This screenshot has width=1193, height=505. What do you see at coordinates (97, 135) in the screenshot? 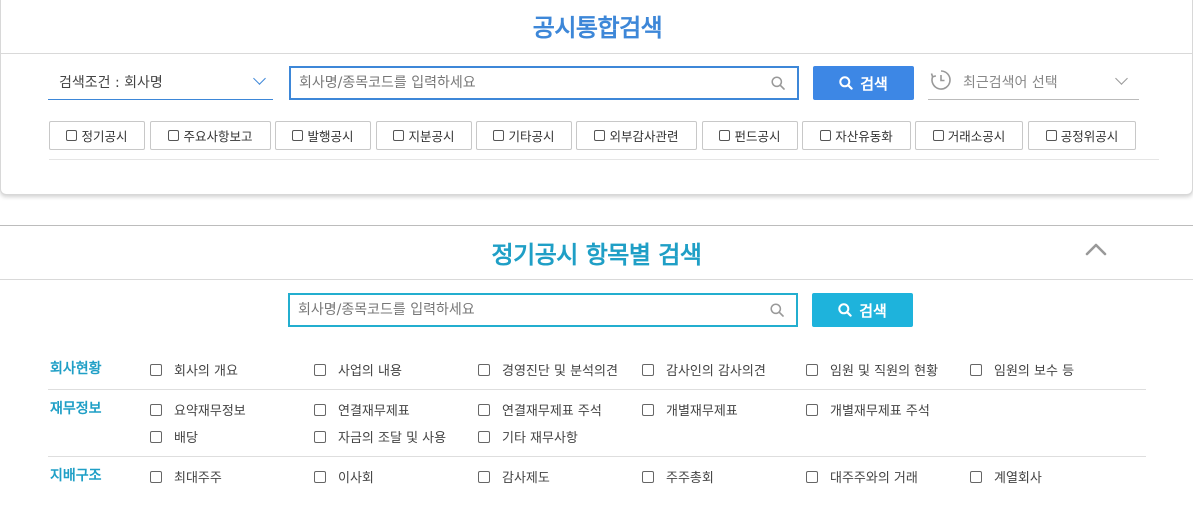
I see `filter-regular: 정기공시` at bounding box center [97, 135].